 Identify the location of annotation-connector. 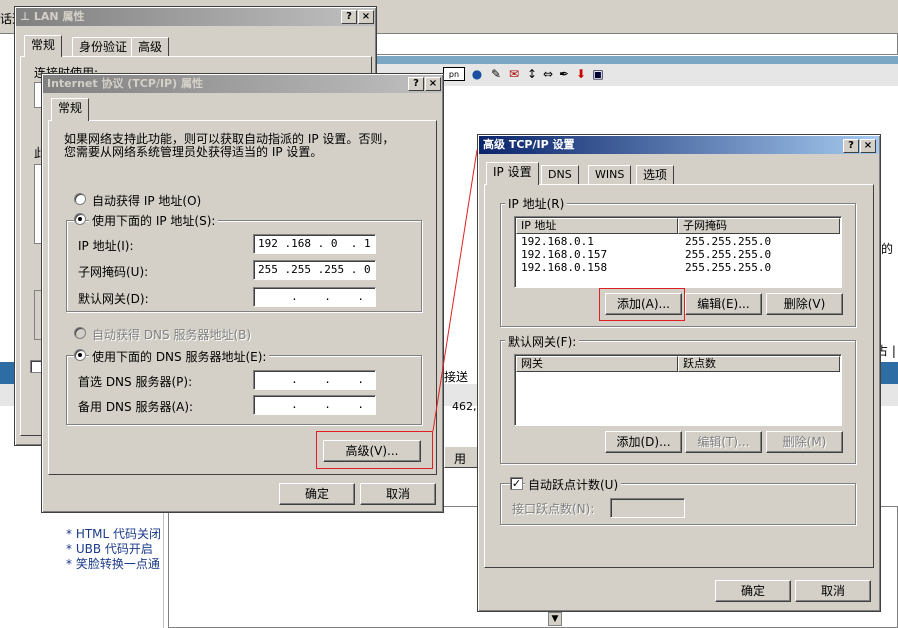
(455, 290).